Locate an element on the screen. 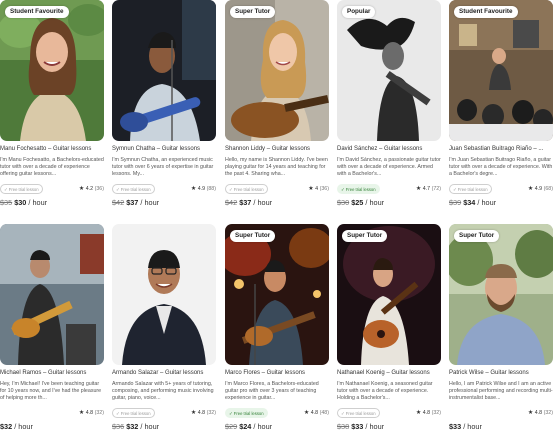 The width and height of the screenshot is (558, 438). tutor-price: $30 $25 / hour is located at coordinates (361, 202).